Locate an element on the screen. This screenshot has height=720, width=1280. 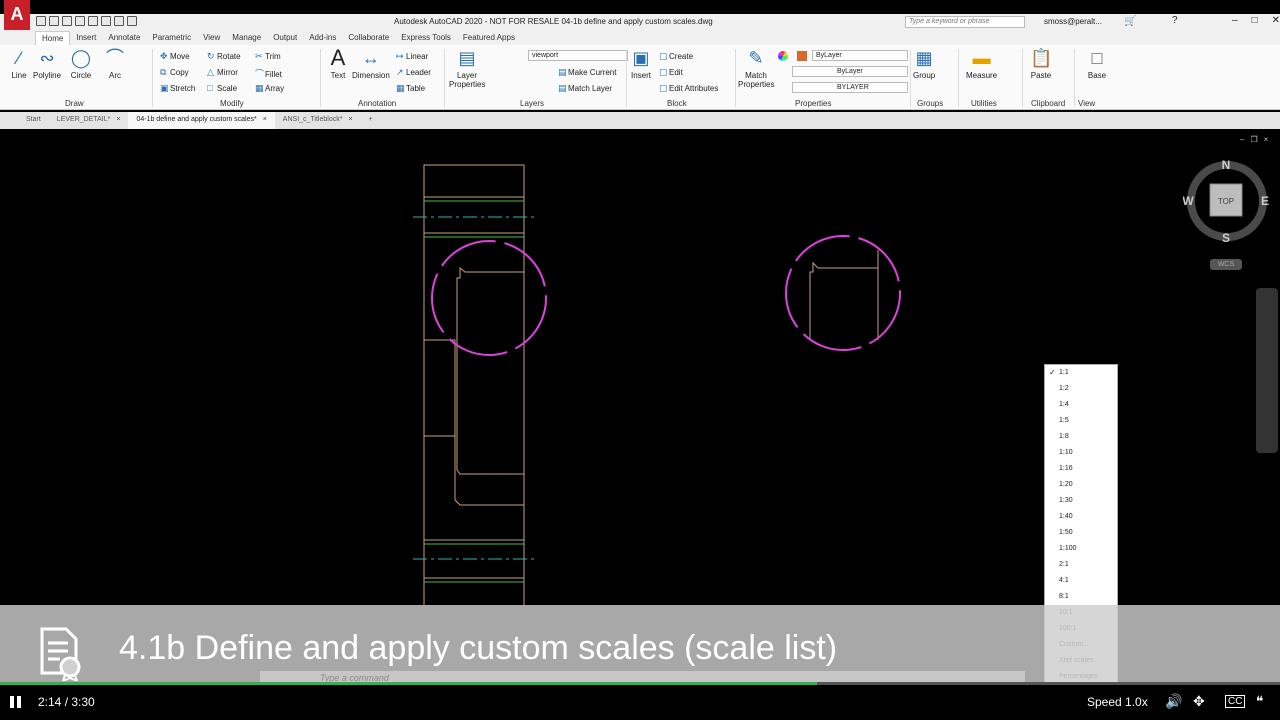
panel-label-draw: Draw is located at coordinates (74, 103).